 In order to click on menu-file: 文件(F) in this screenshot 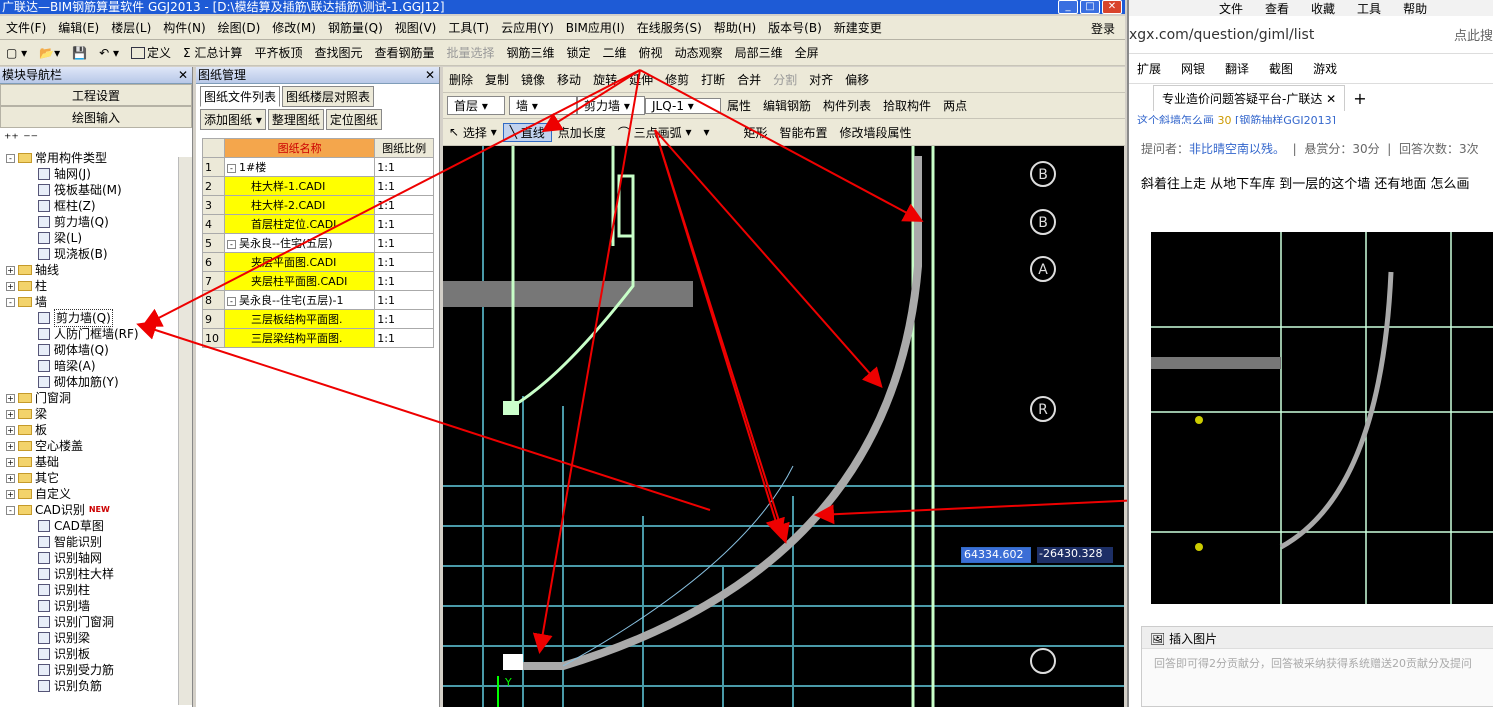, I will do `click(26, 27)`.